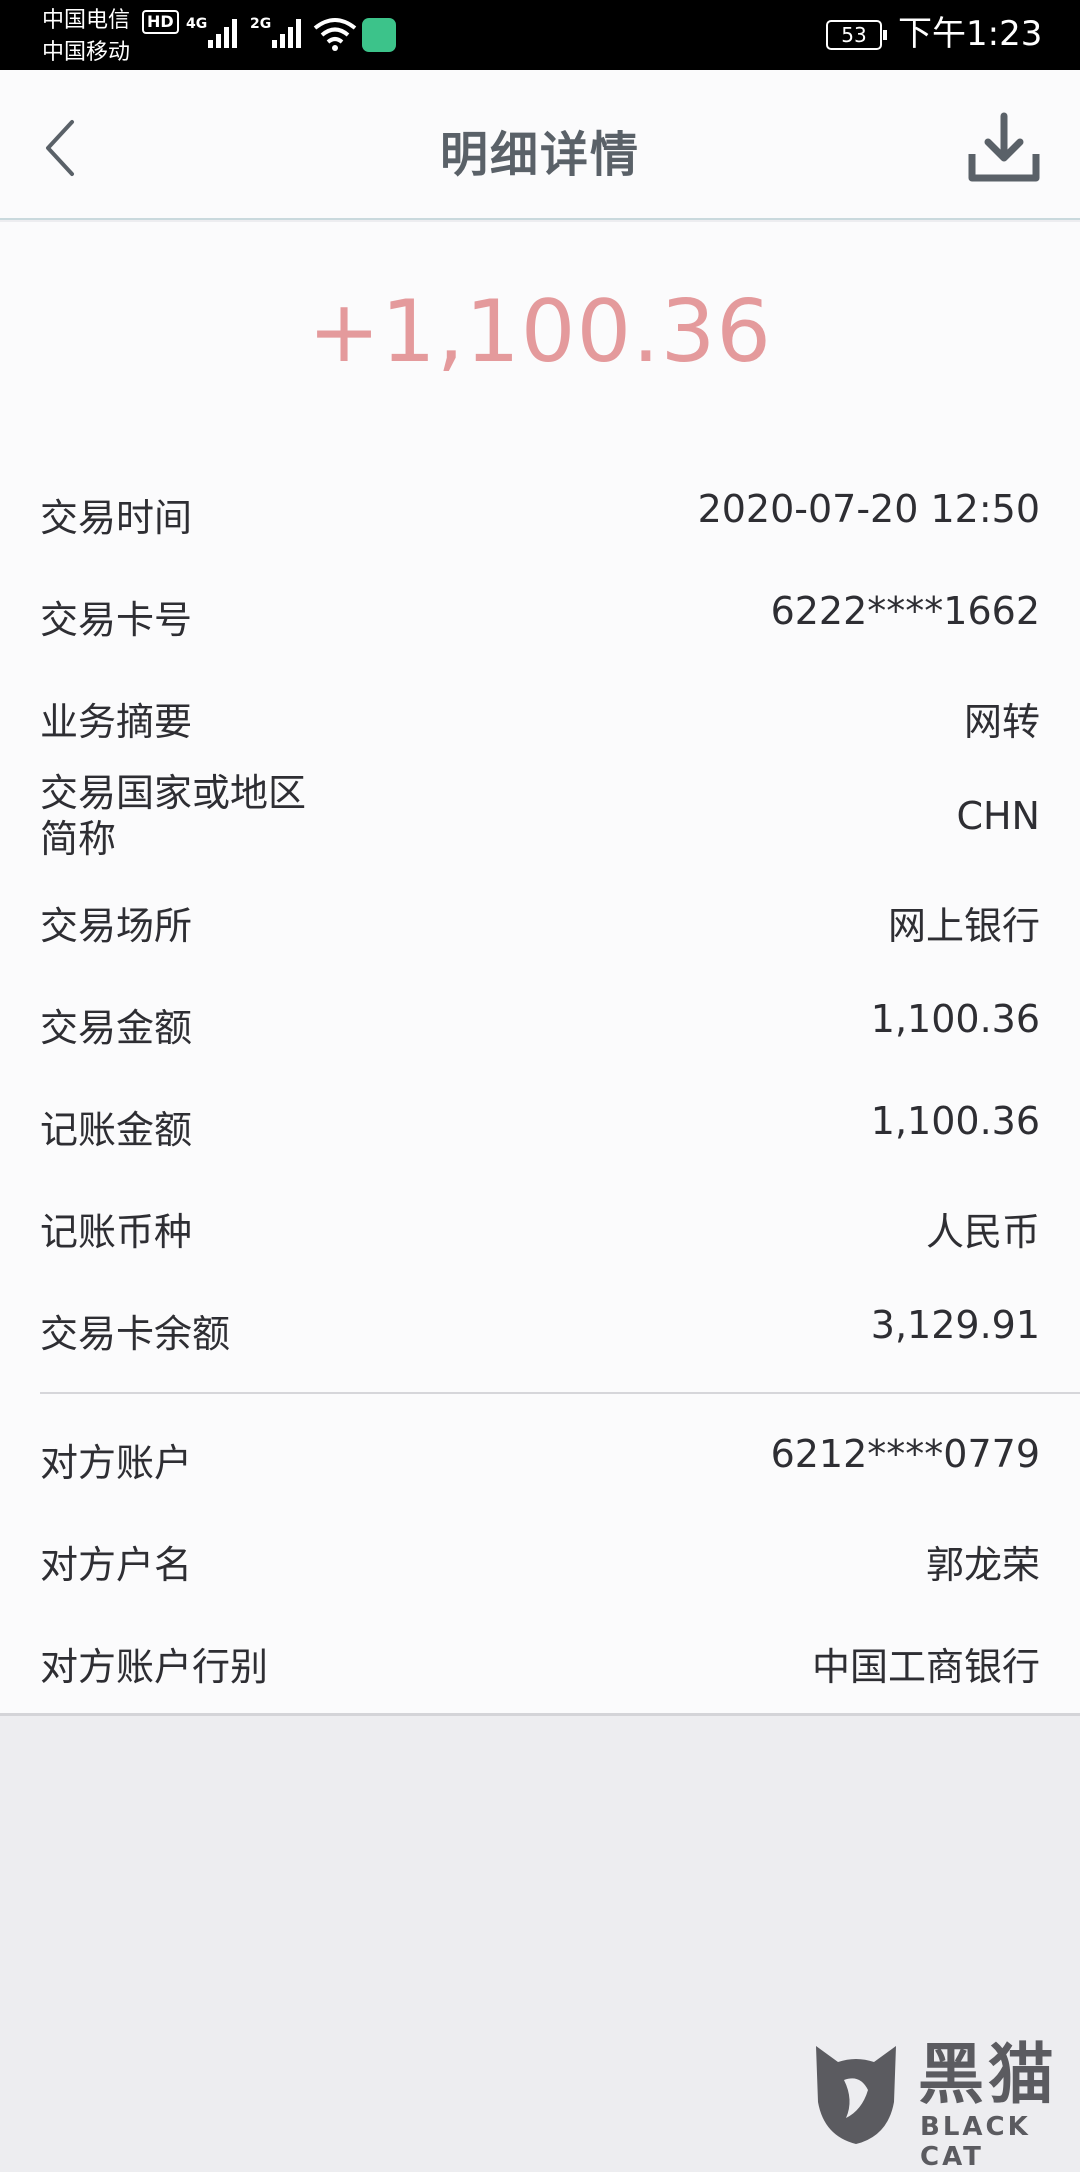 The height and width of the screenshot is (2172, 1080). I want to click on detail-value: 3,129.91, so click(955, 1325).